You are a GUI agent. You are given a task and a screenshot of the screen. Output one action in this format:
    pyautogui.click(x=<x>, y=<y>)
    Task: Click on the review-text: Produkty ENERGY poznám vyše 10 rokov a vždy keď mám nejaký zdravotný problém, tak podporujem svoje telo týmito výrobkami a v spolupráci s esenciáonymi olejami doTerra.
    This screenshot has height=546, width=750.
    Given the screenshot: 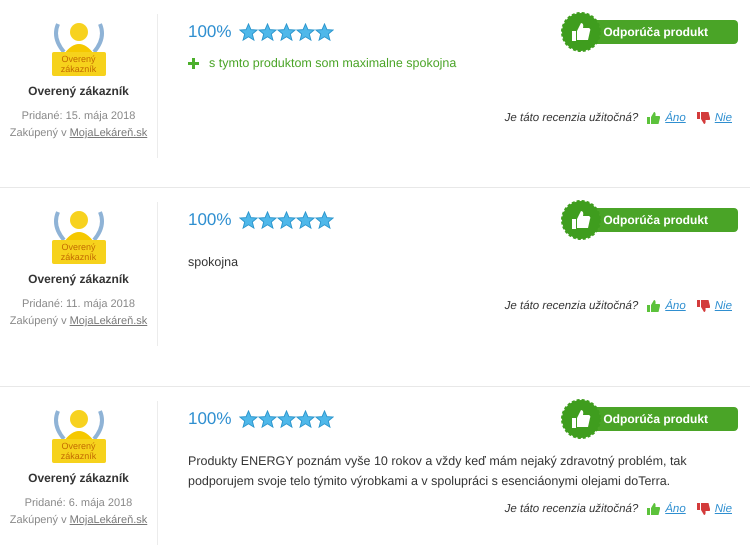 What is the action you would take?
    pyautogui.click(x=438, y=471)
    